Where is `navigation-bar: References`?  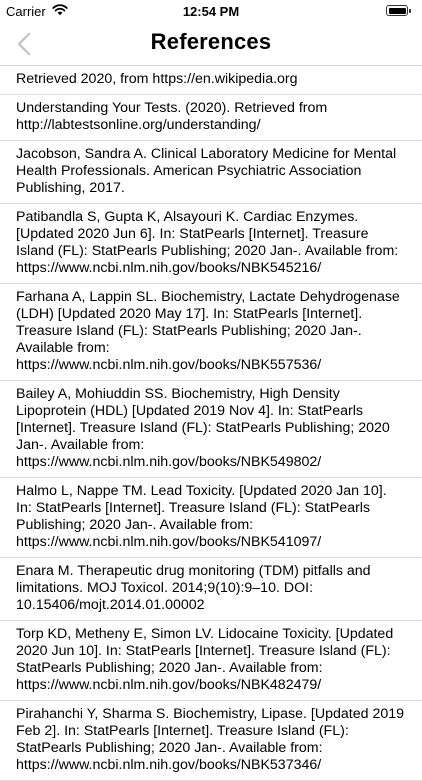
navigation-bar: References is located at coordinates (211, 44).